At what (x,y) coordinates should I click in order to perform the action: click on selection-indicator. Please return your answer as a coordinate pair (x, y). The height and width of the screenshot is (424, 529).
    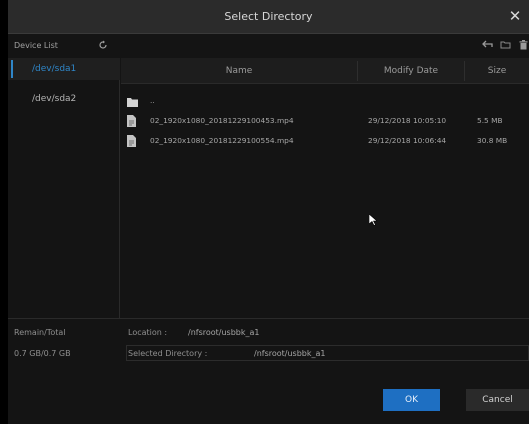
    Looking at the image, I should click on (12, 69).